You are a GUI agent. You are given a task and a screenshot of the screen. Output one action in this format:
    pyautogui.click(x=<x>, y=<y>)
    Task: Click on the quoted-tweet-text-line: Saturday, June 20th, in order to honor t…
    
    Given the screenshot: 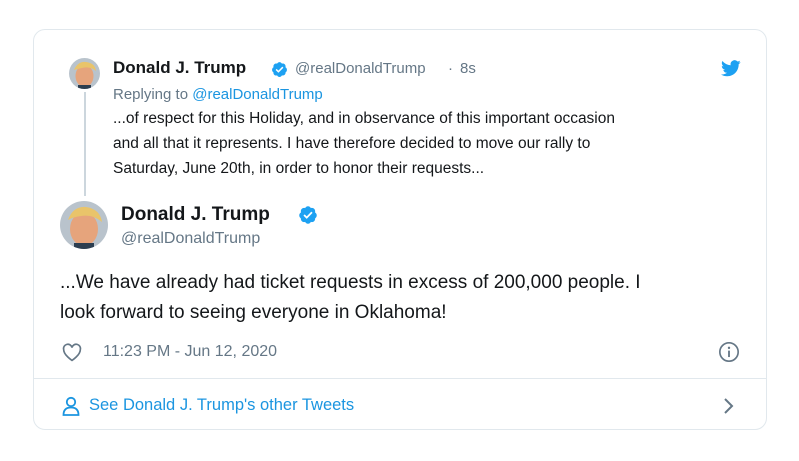 What is the action you would take?
    pyautogui.click(x=299, y=168)
    